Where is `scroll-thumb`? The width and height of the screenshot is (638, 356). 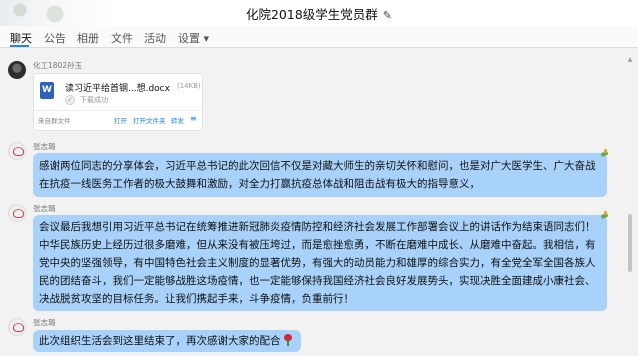 scroll-thumb is located at coordinates (630, 243).